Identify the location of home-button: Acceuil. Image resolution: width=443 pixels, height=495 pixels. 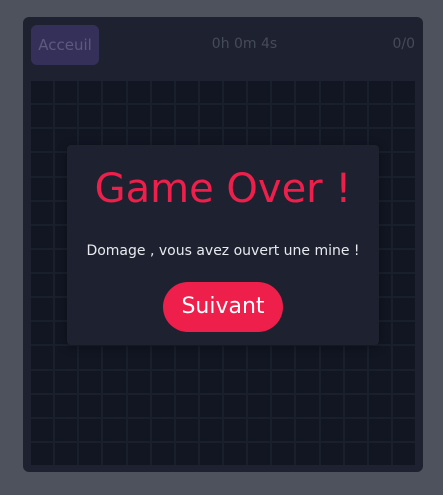
(65, 45).